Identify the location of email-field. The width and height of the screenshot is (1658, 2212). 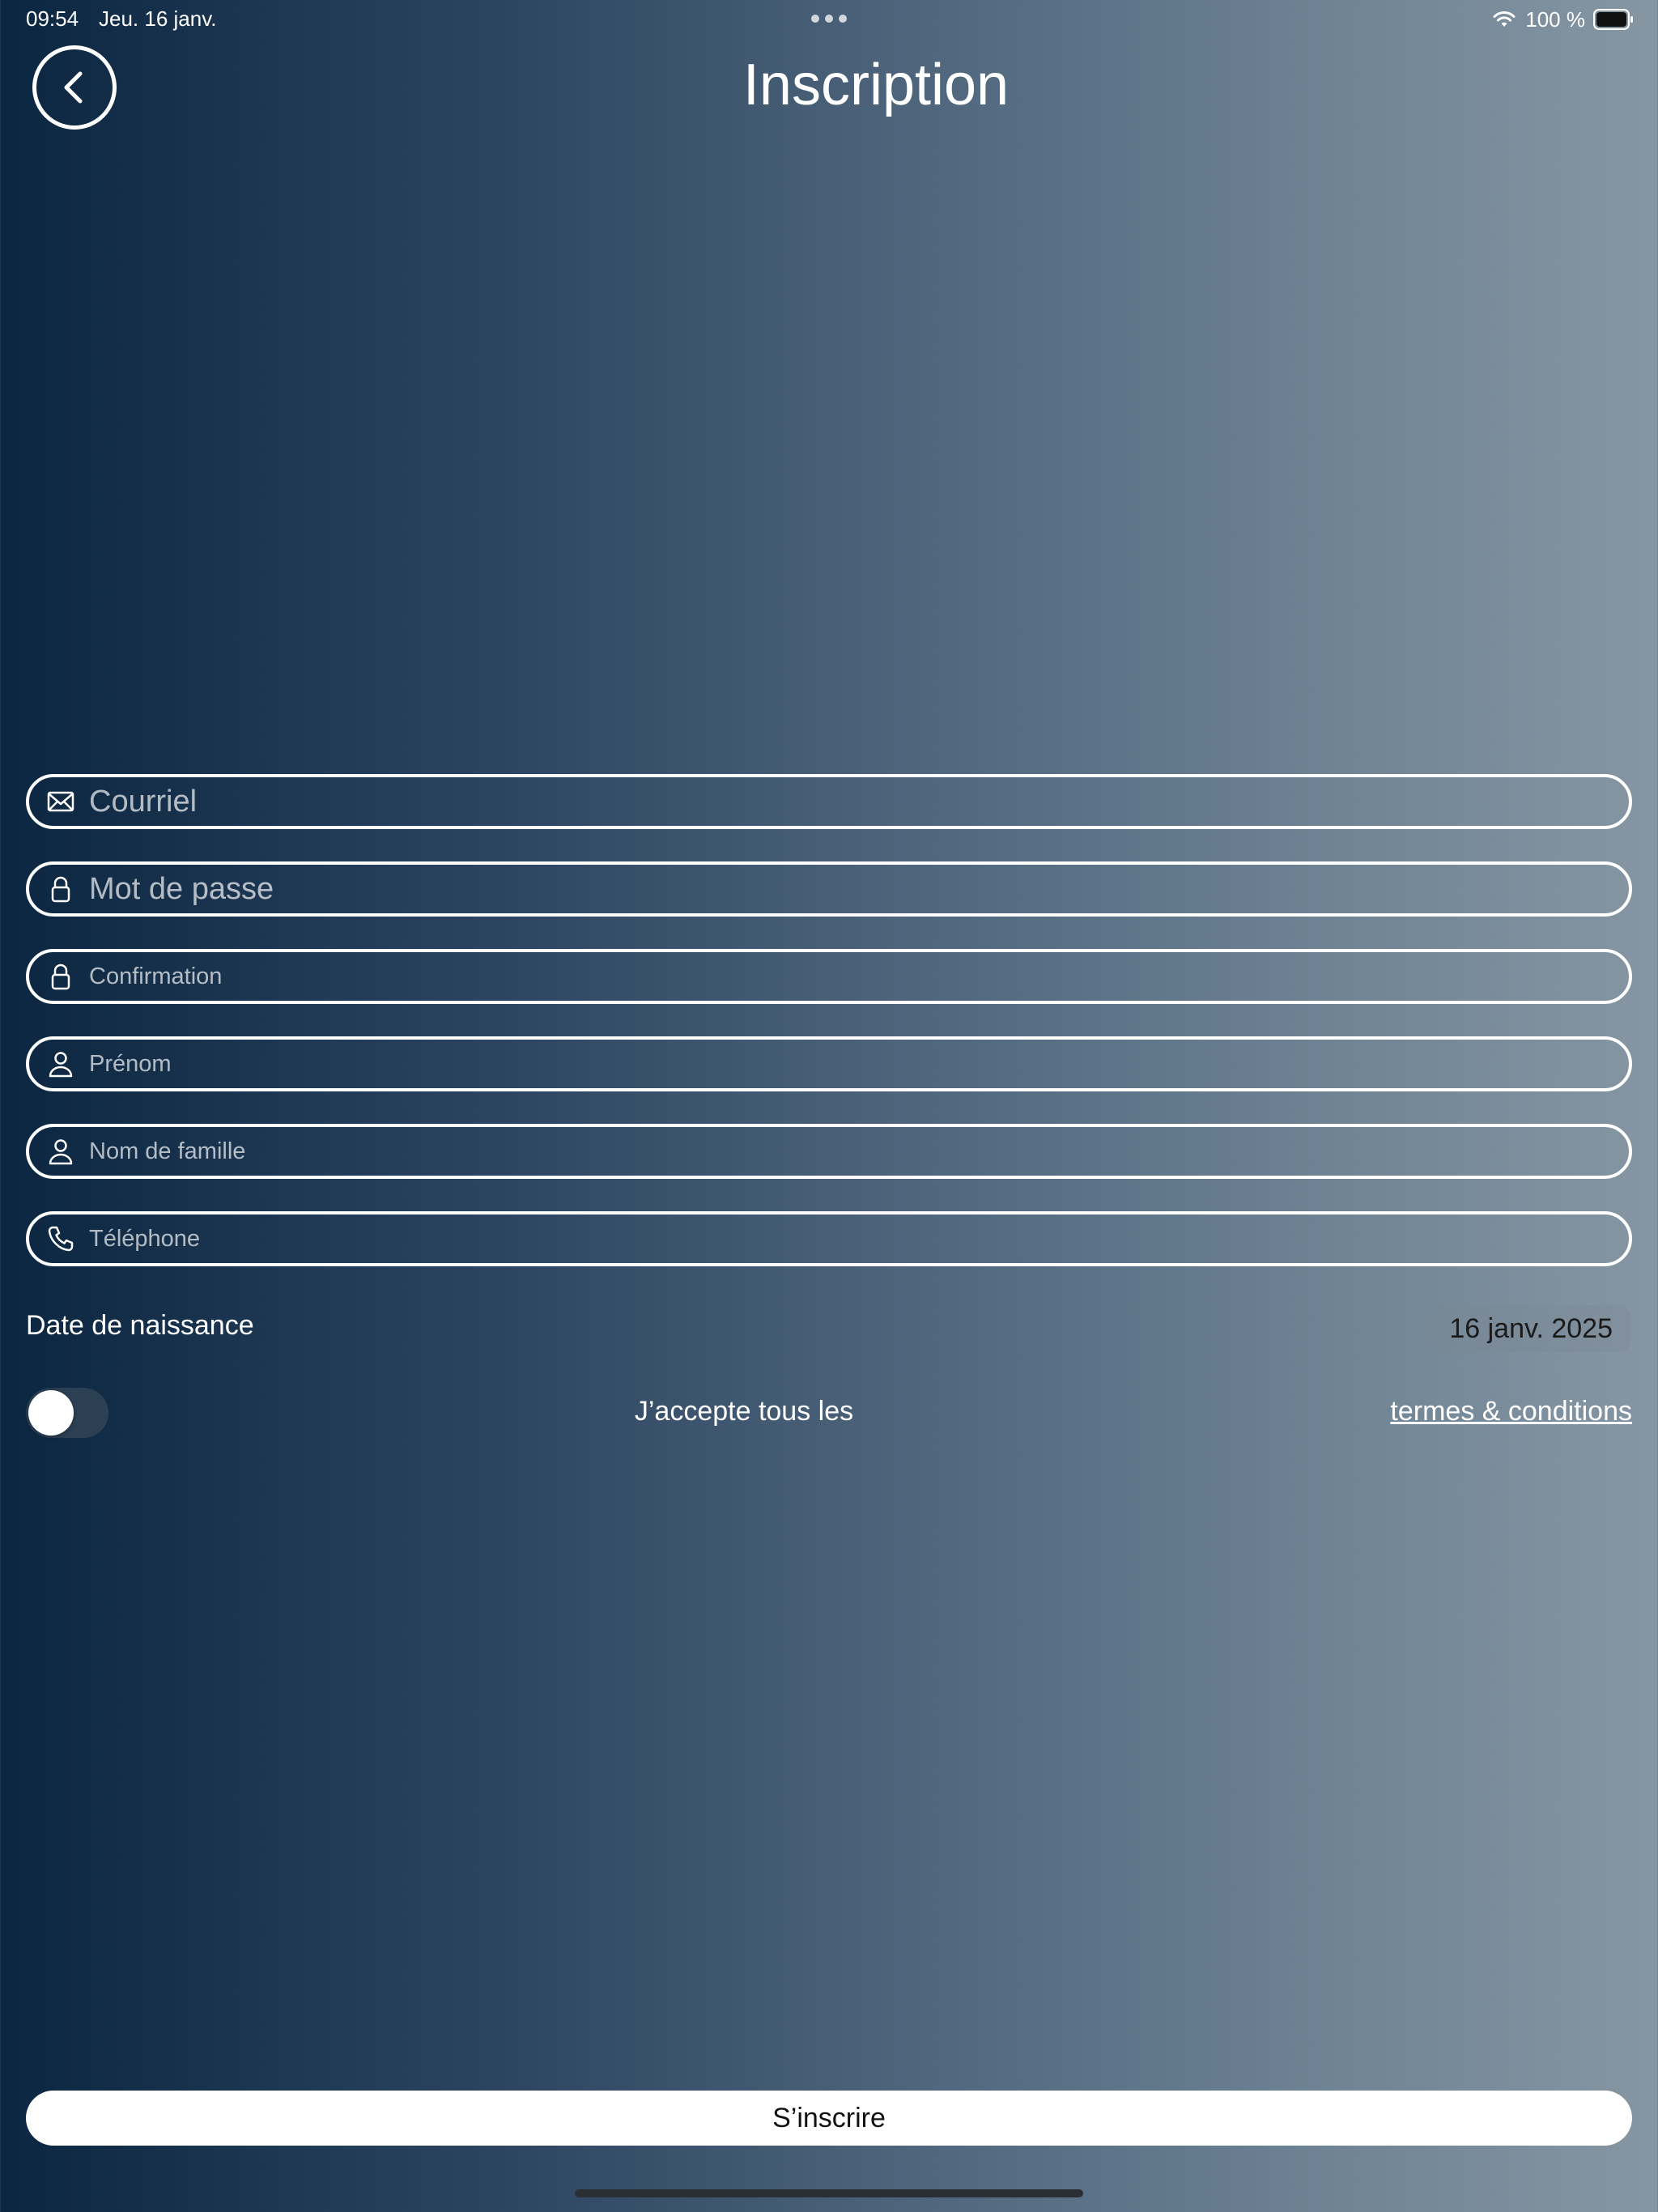
(829, 802).